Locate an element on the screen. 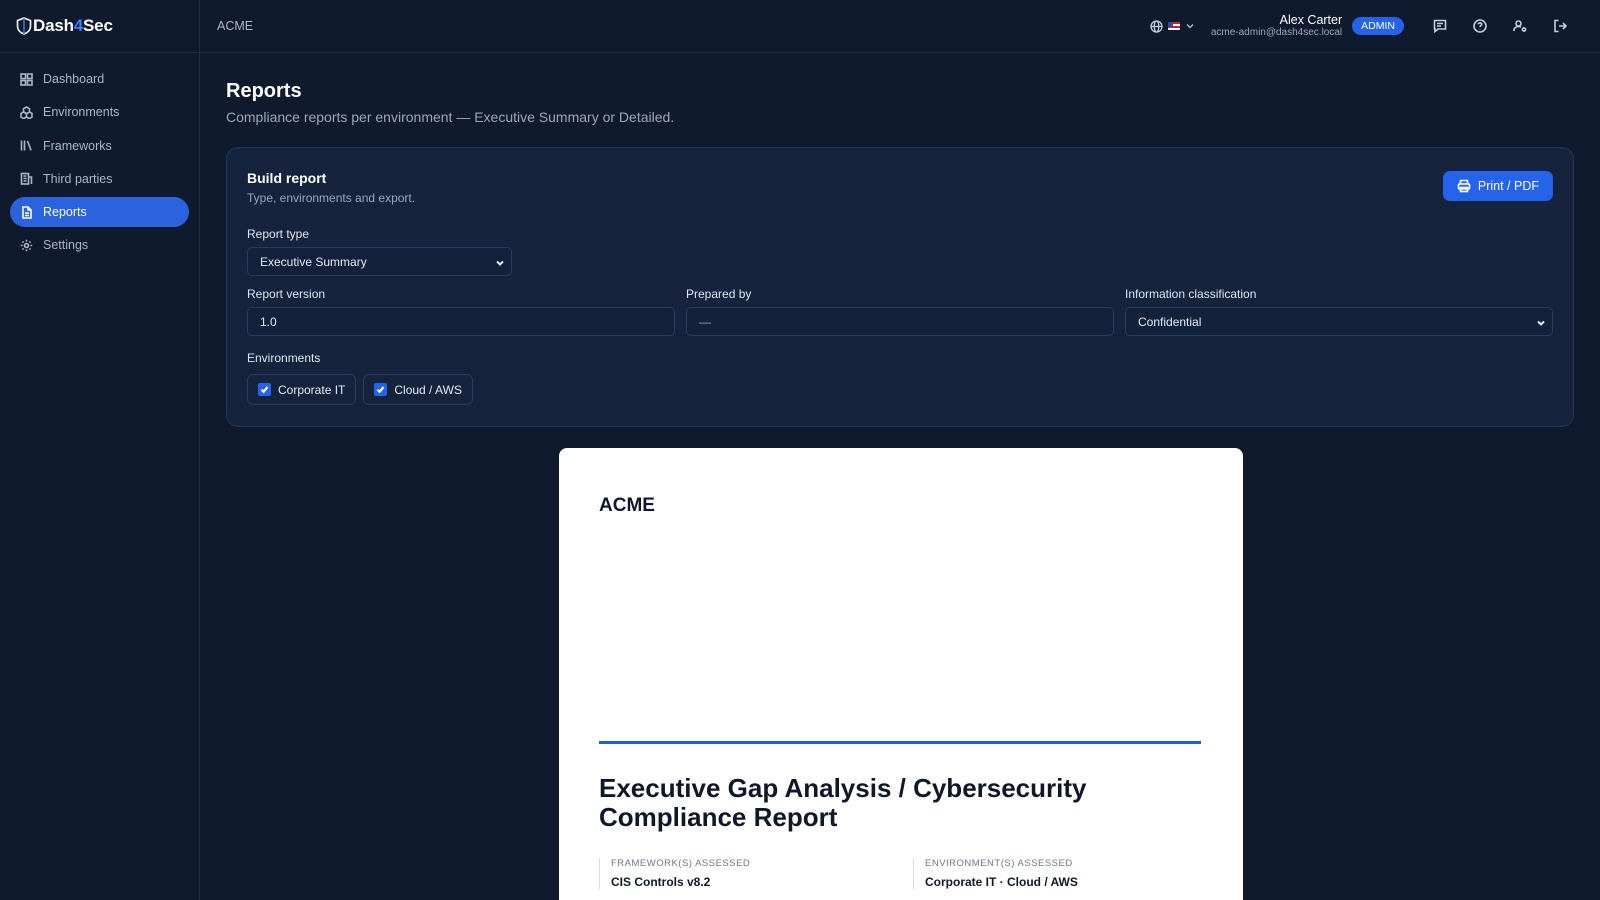  sidebar-item-third-parties: Third parties is located at coordinates (99, 179).